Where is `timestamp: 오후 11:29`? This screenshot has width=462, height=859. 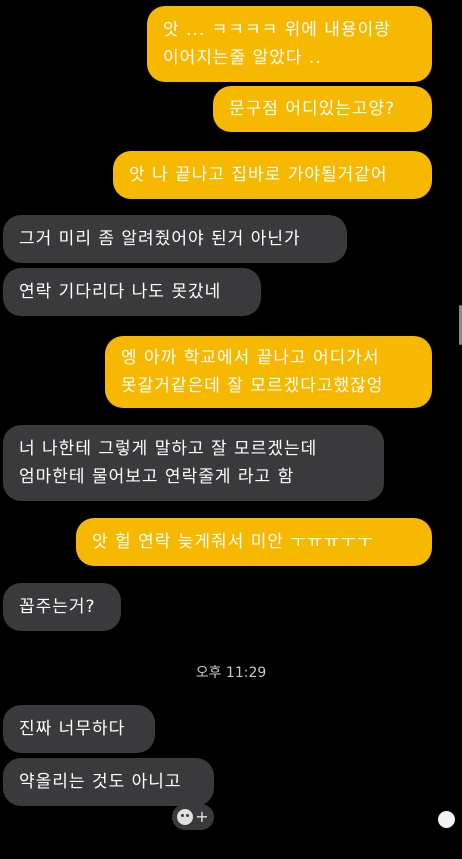 timestamp: 오후 11:29 is located at coordinates (231, 673).